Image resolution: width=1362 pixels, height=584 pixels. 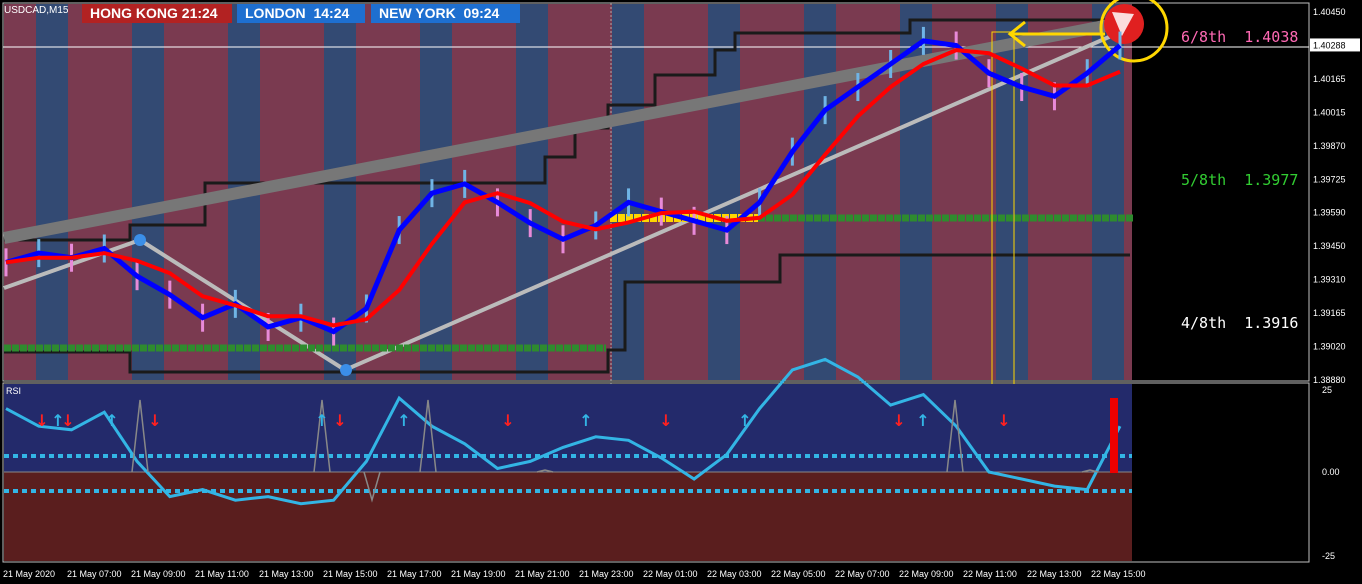 What do you see at coordinates (1327, 390) in the screenshot?
I see `rsi-tick-label: 25` at bounding box center [1327, 390].